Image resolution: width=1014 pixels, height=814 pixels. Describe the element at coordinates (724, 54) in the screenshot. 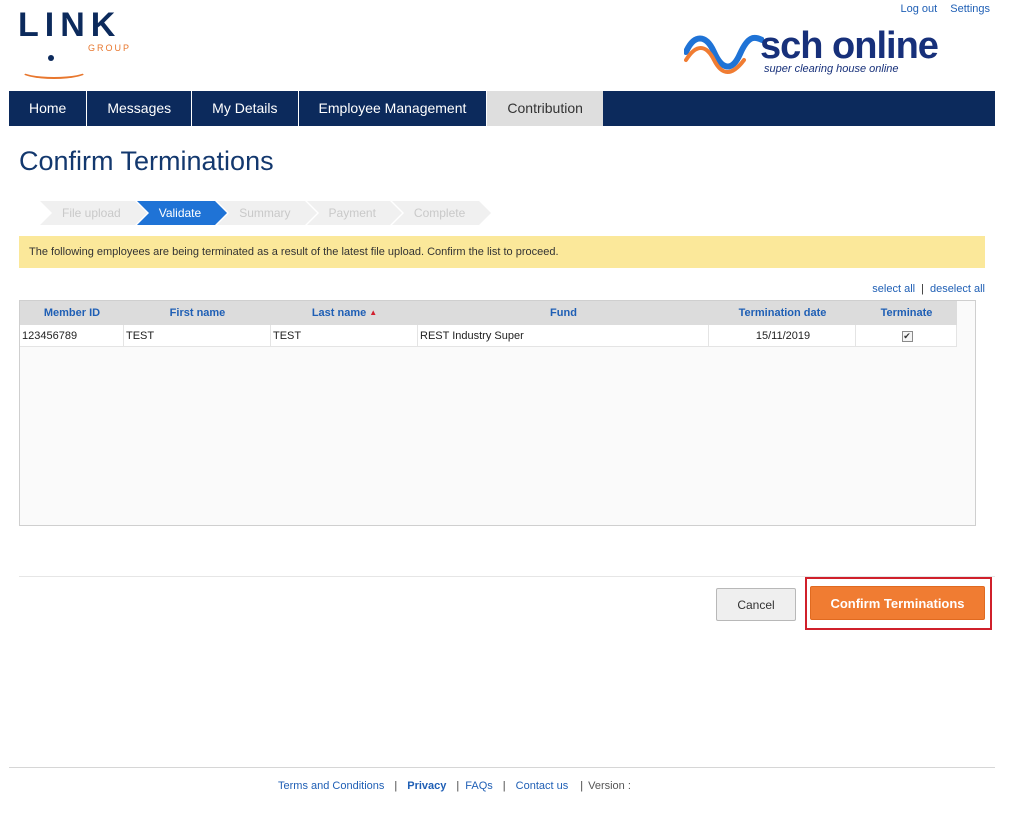

I see `sch-wave-icon` at that location.